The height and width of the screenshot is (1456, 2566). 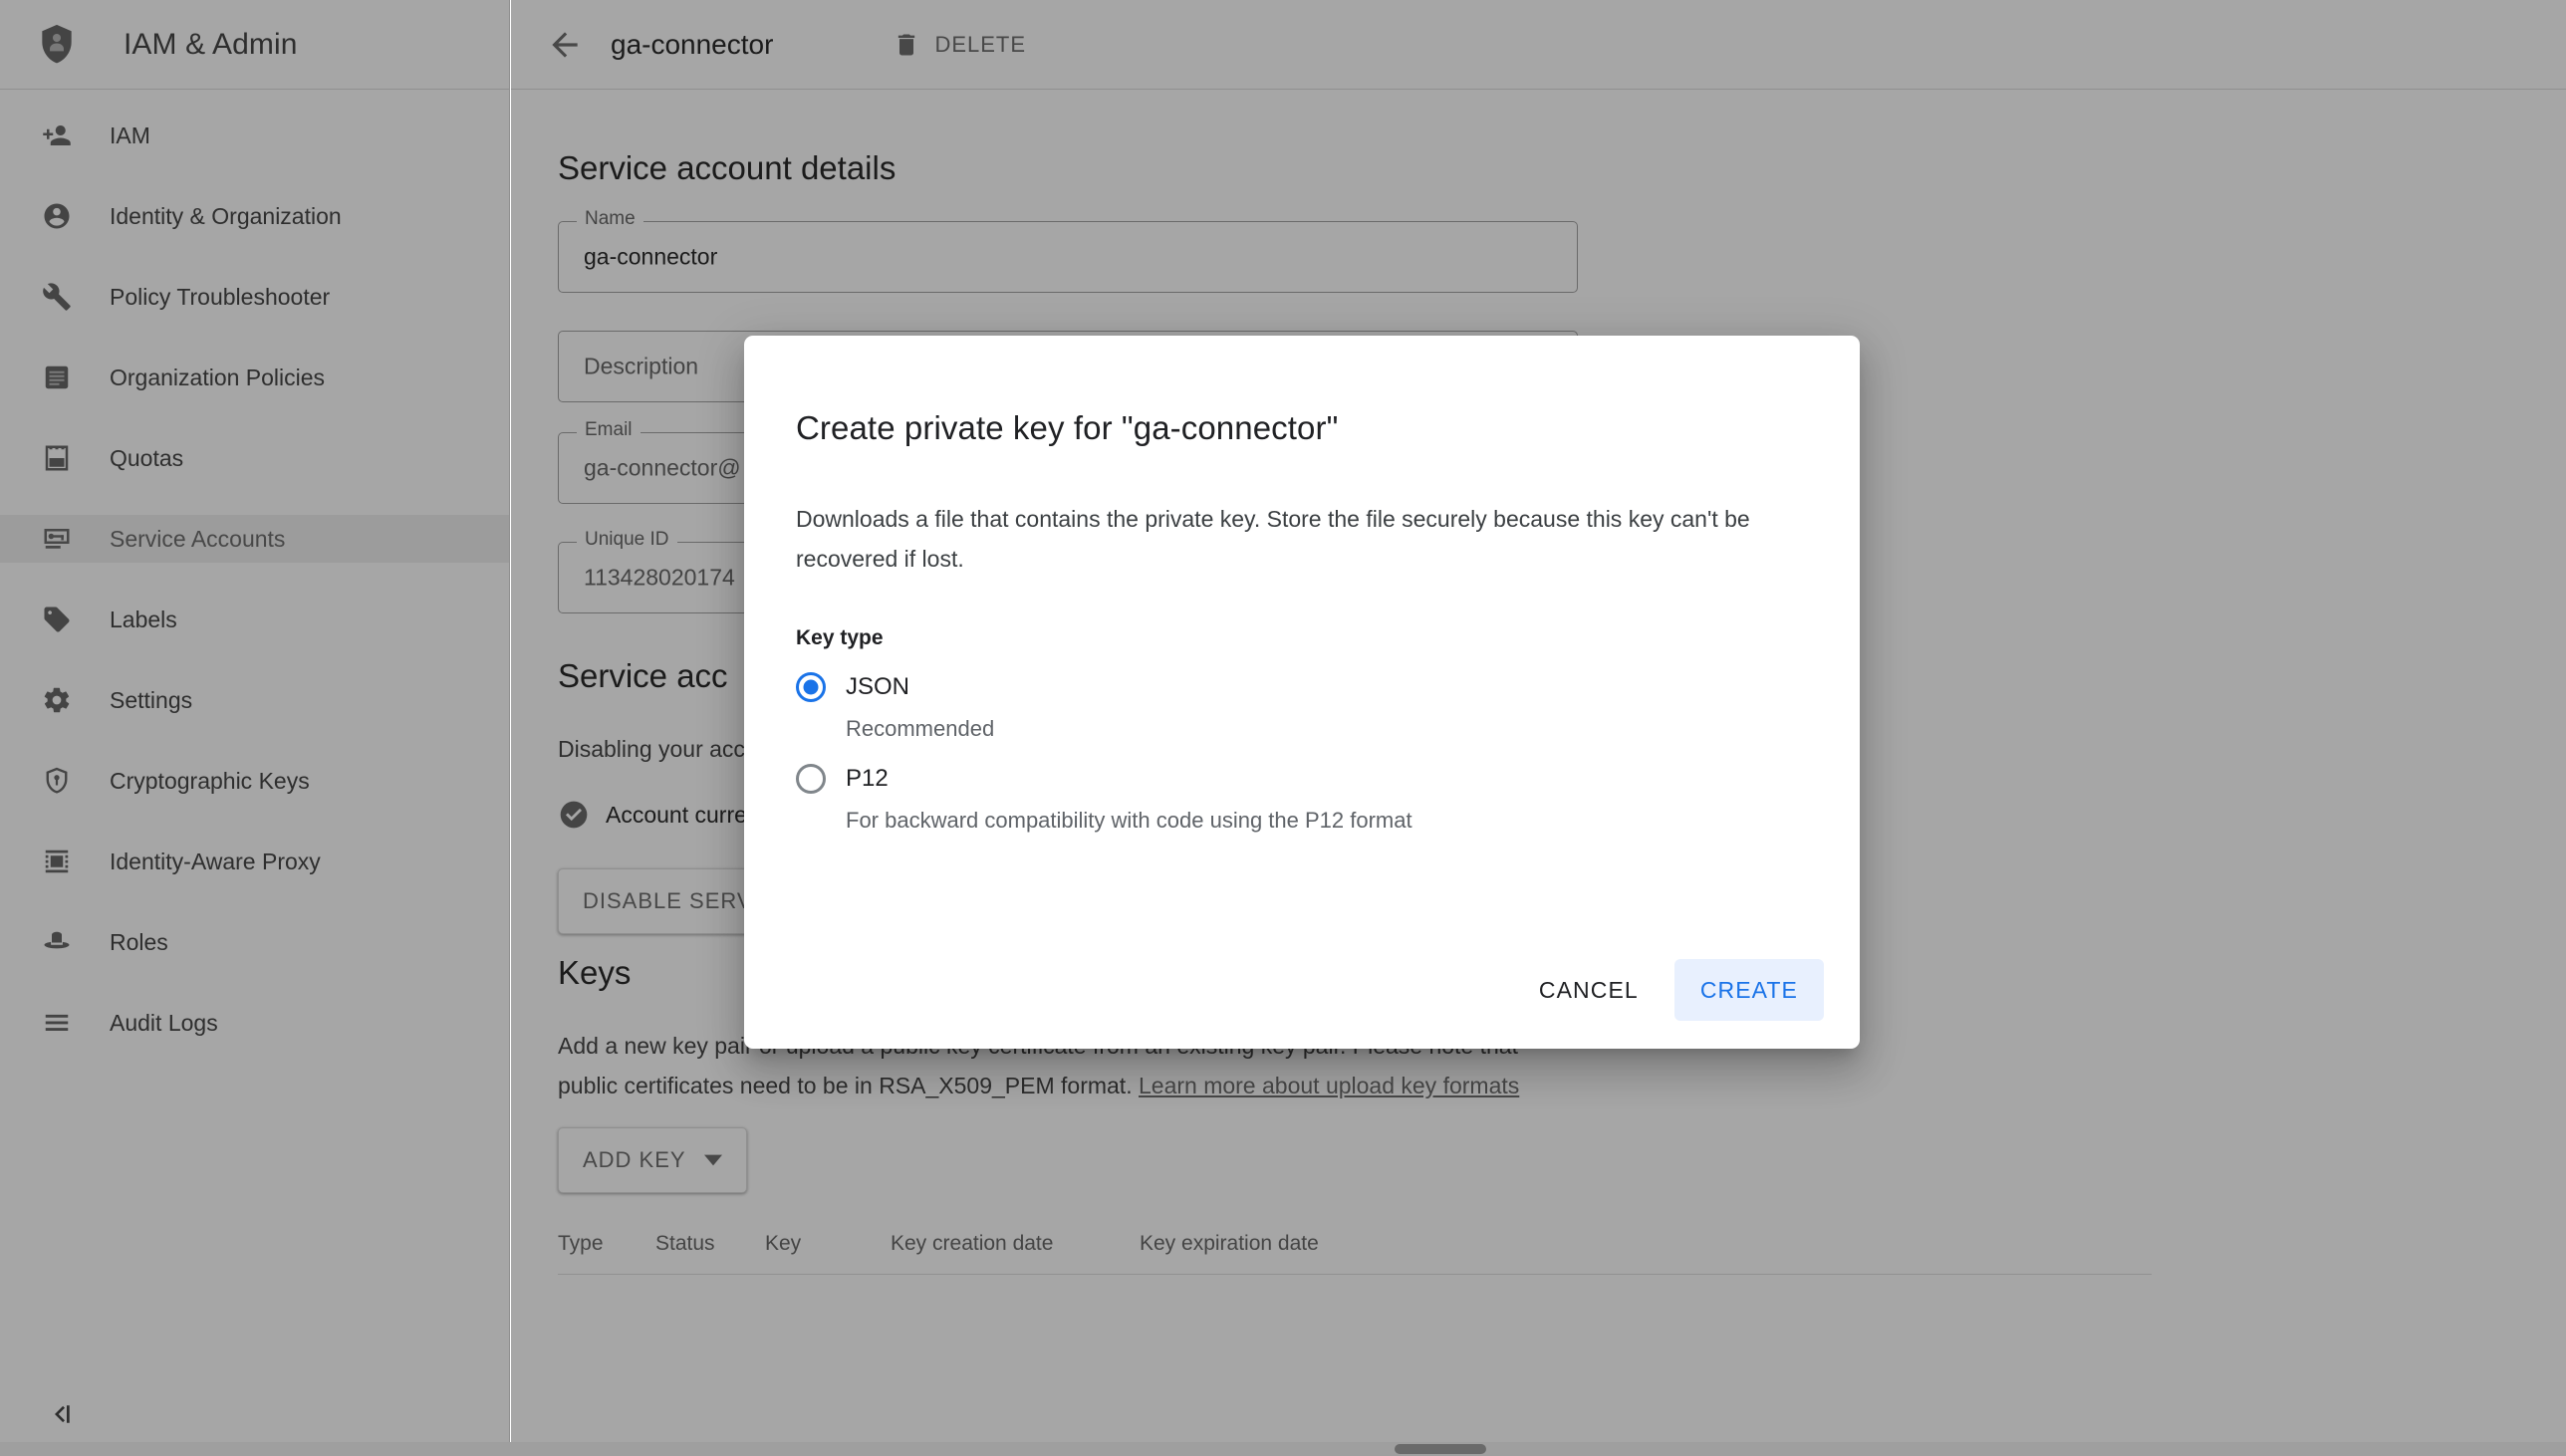 I want to click on sidebar-item-organization-policies: Organization Policies, so click(x=254, y=377).